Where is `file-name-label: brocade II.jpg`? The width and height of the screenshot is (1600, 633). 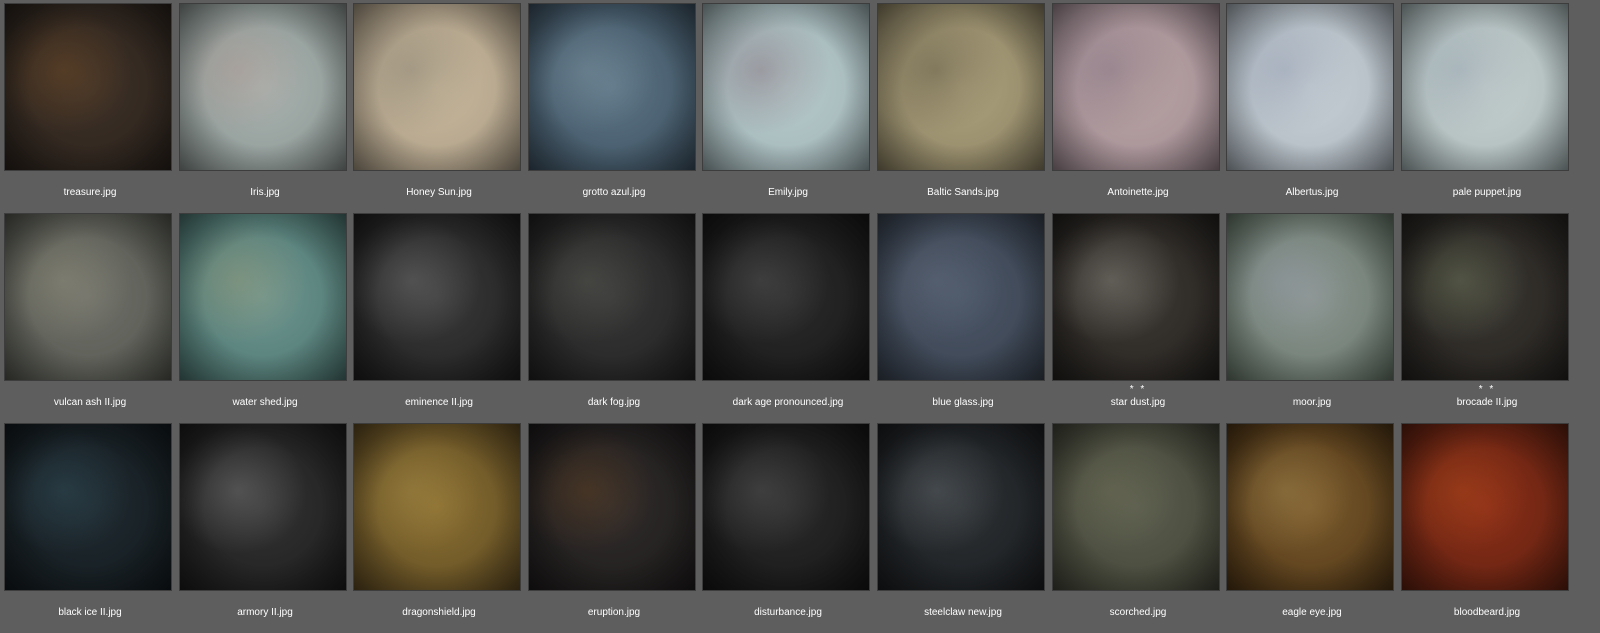 file-name-label: brocade II.jpg is located at coordinates (1487, 402).